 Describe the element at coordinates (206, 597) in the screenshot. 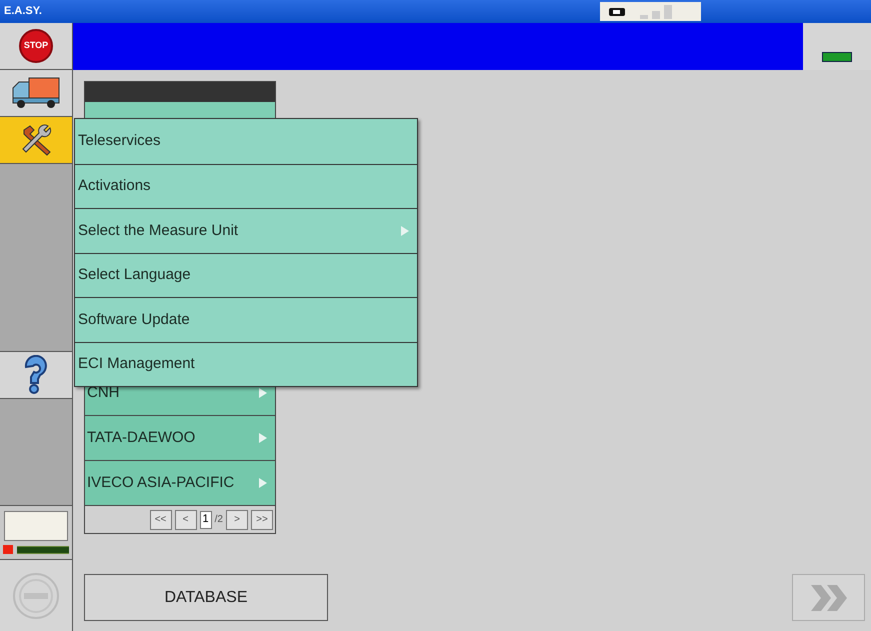

I see `database-button: DATABASE` at that location.